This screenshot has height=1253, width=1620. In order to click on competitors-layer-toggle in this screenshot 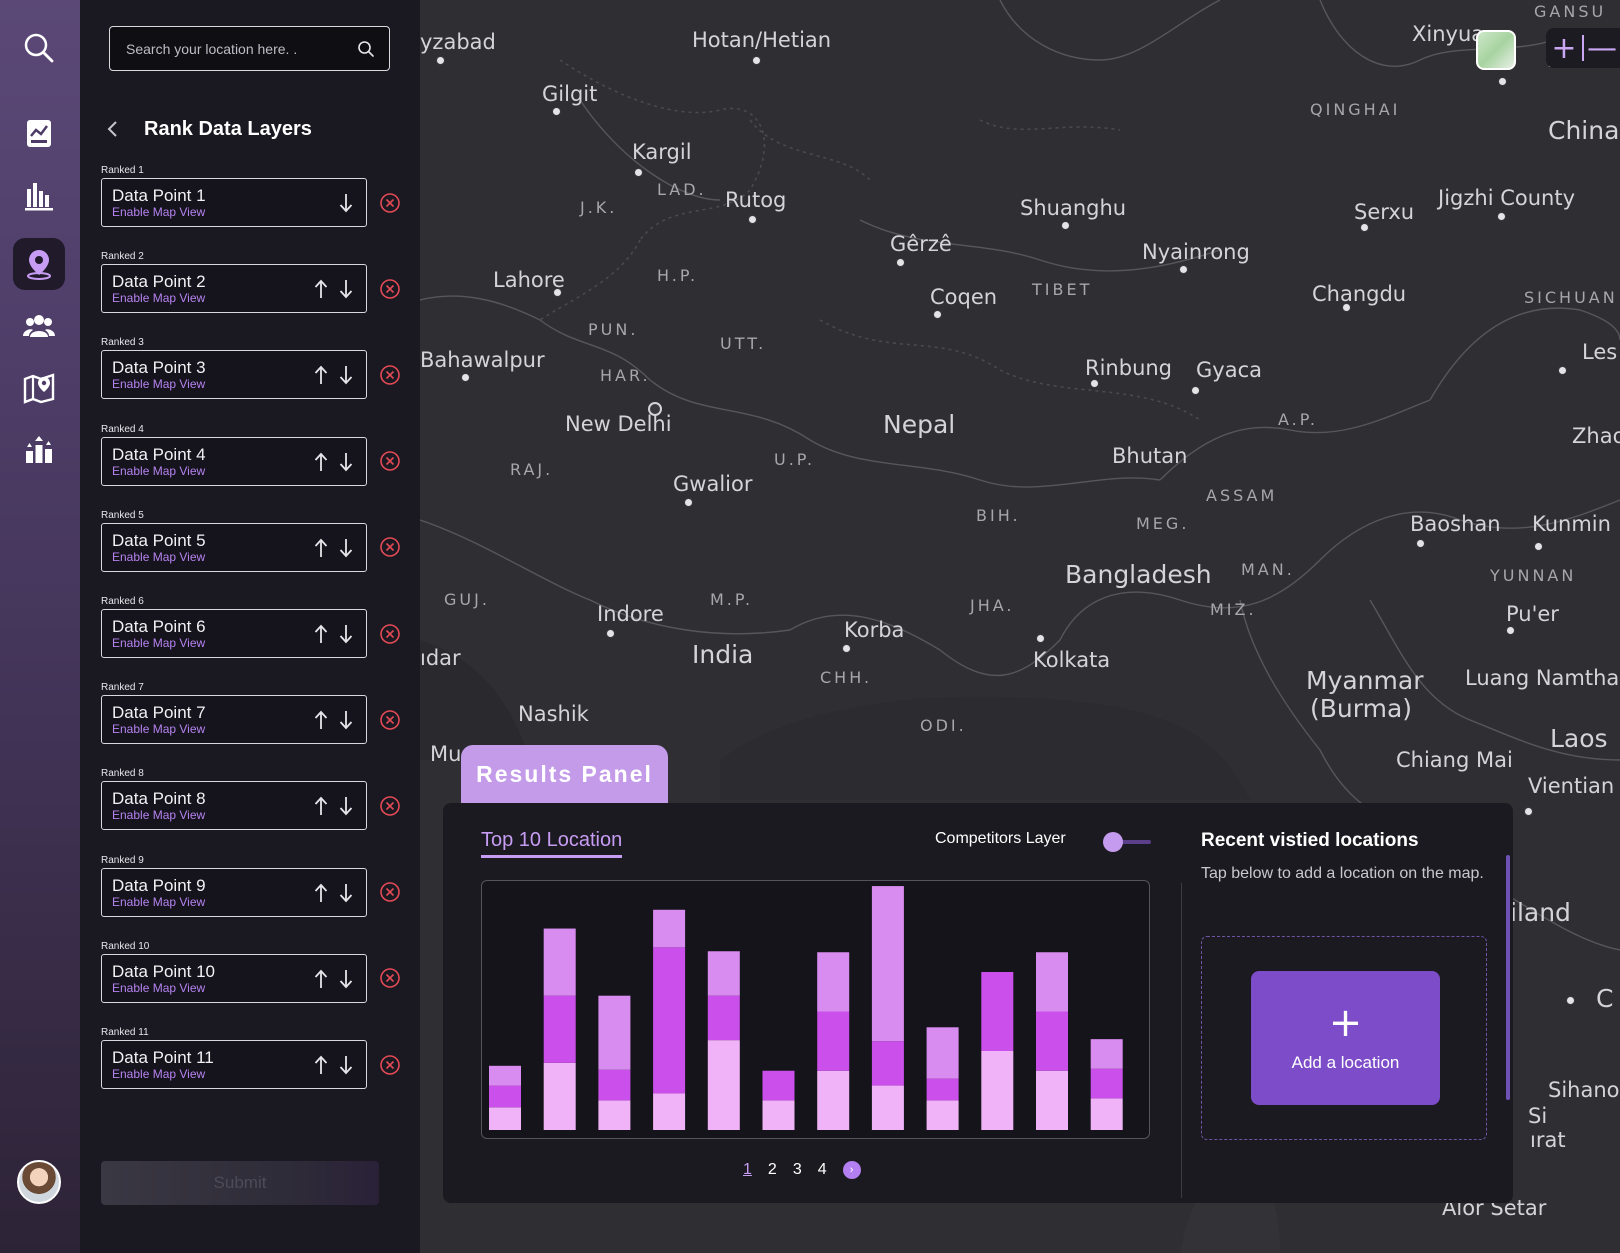, I will do `click(1127, 842)`.